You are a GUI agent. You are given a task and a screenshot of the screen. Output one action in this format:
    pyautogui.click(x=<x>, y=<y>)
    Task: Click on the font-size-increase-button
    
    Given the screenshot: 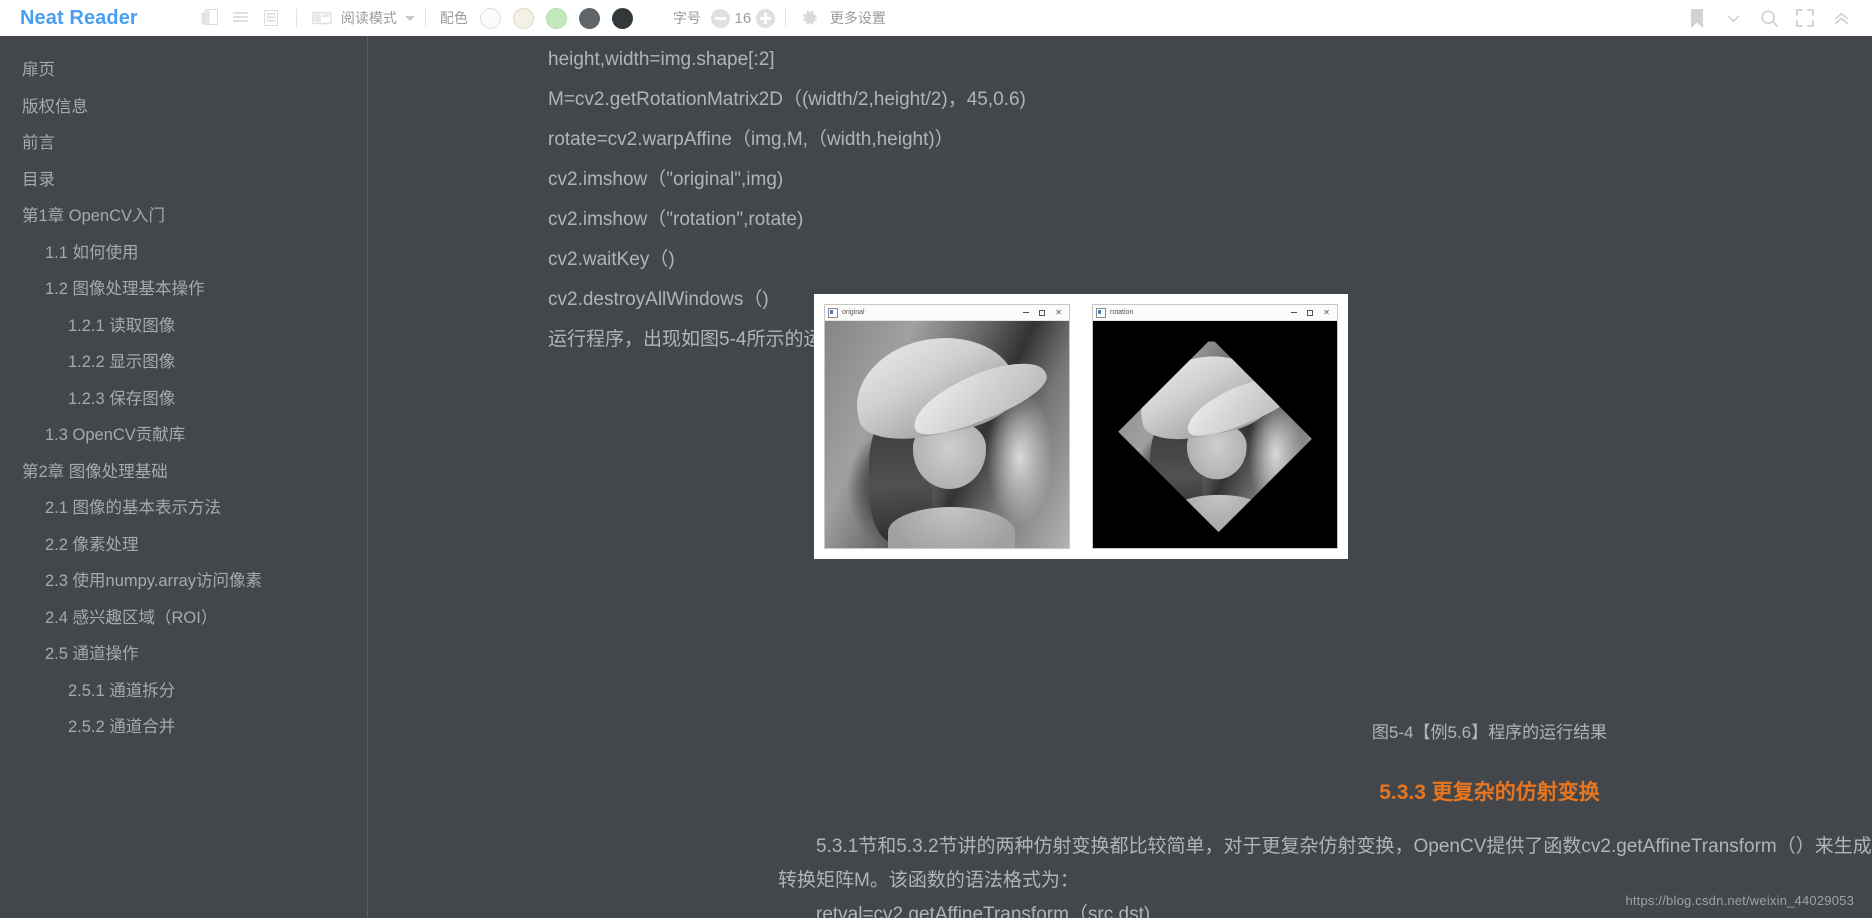 What is the action you would take?
    pyautogui.click(x=765, y=18)
    